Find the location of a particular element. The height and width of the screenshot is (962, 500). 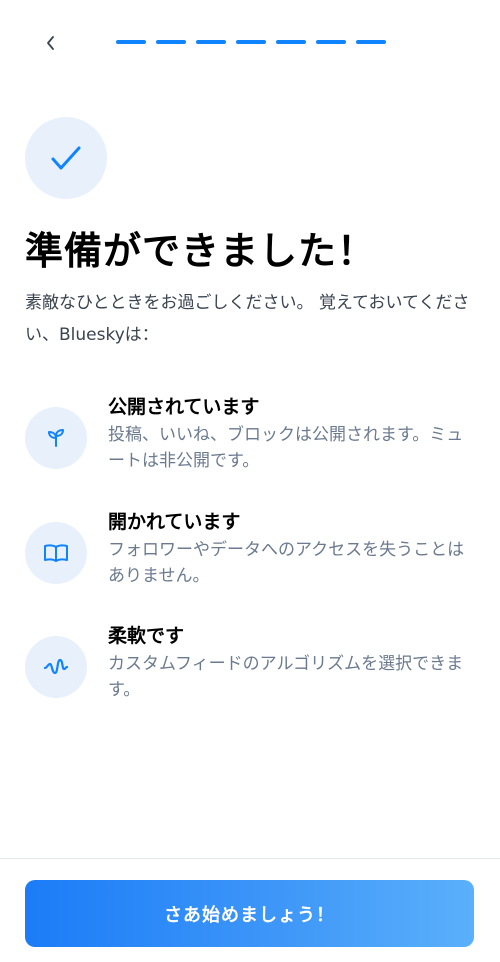

success-badge is located at coordinates (66, 158).